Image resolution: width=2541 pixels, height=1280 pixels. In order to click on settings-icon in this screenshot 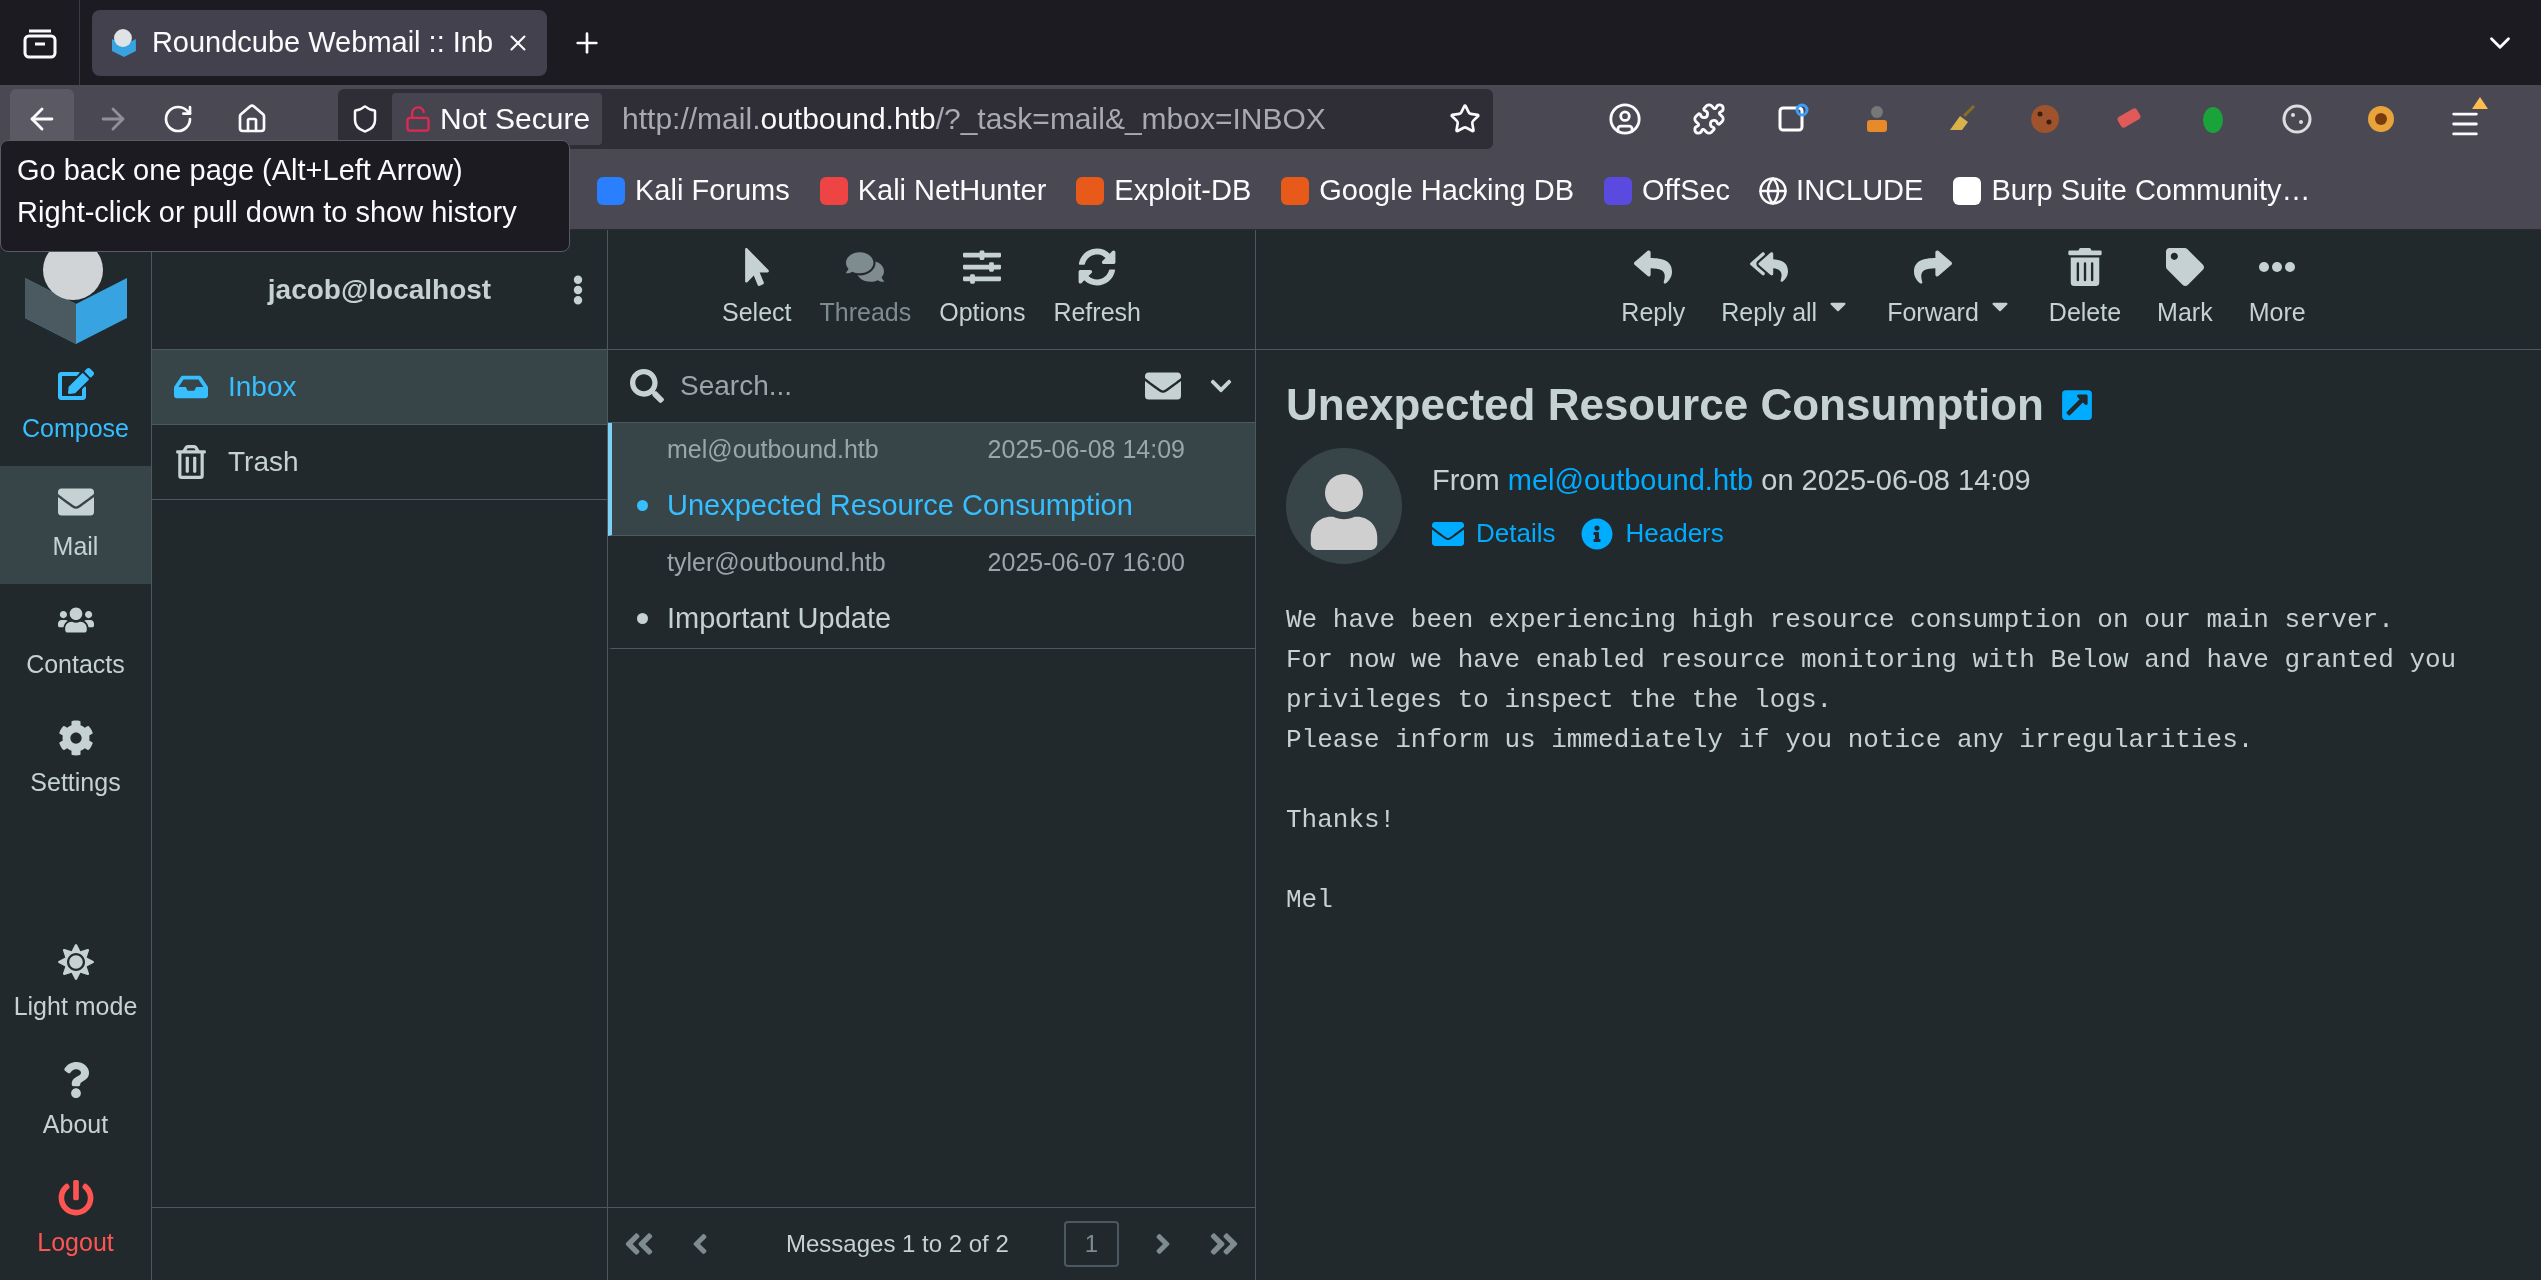, I will do `click(75, 738)`.